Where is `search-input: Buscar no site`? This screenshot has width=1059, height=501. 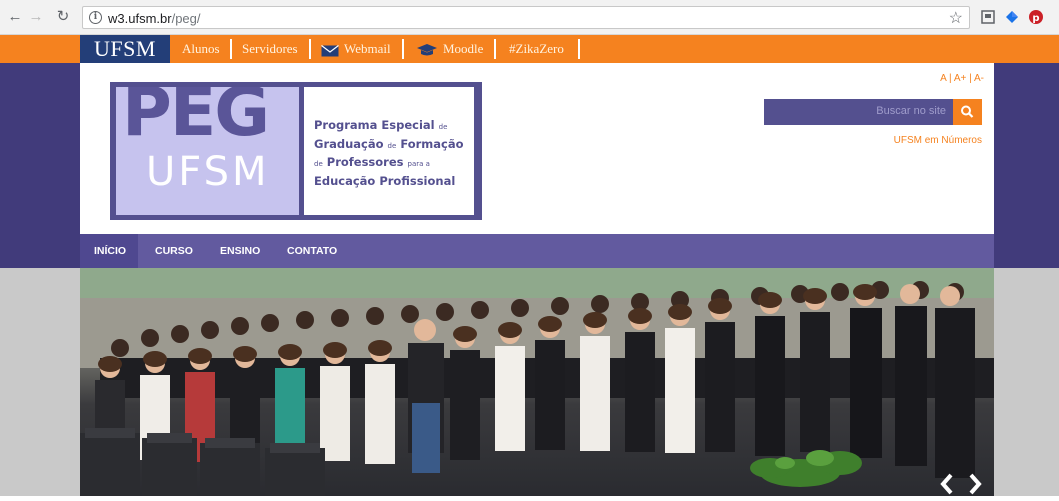 search-input: Buscar no site is located at coordinates (911, 111).